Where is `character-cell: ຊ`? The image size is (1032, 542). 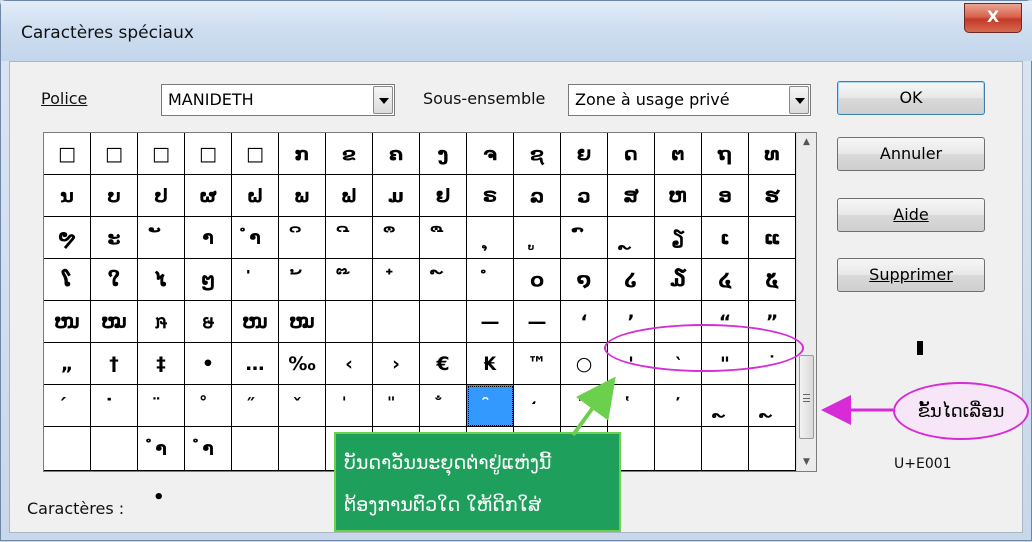 character-cell: ຊ is located at coordinates (537, 154).